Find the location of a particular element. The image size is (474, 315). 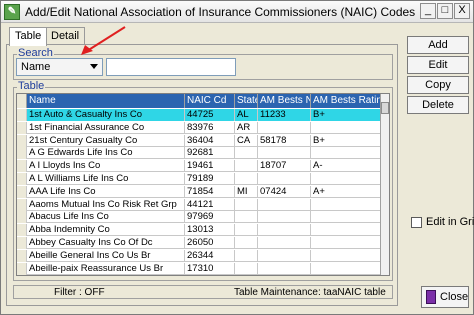

checkbox-box is located at coordinates (416, 222).